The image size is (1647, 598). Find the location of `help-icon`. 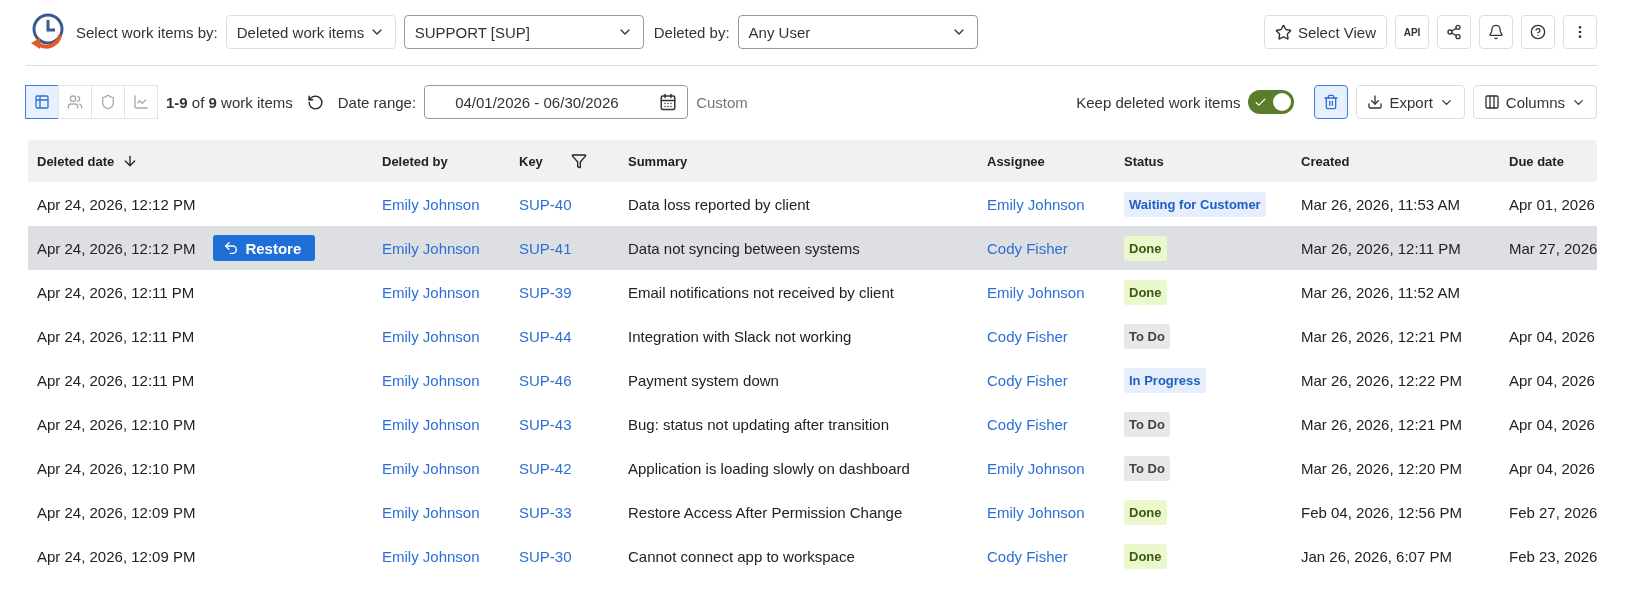

help-icon is located at coordinates (1538, 32).